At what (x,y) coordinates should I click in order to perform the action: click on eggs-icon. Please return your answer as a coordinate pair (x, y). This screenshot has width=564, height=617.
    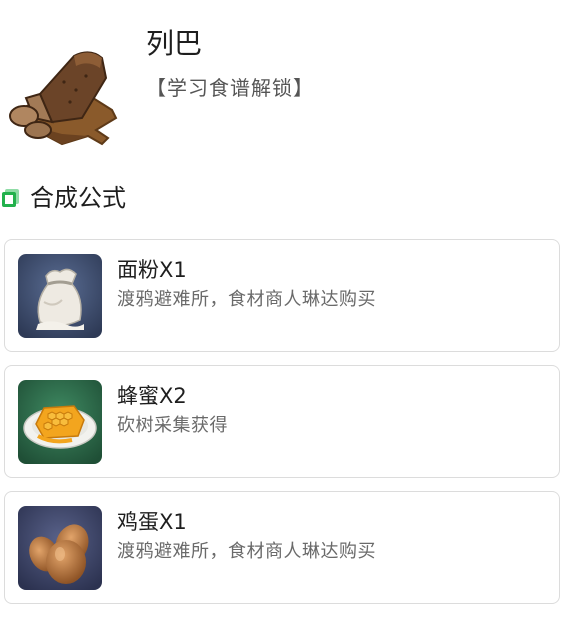
    Looking at the image, I should click on (60, 548).